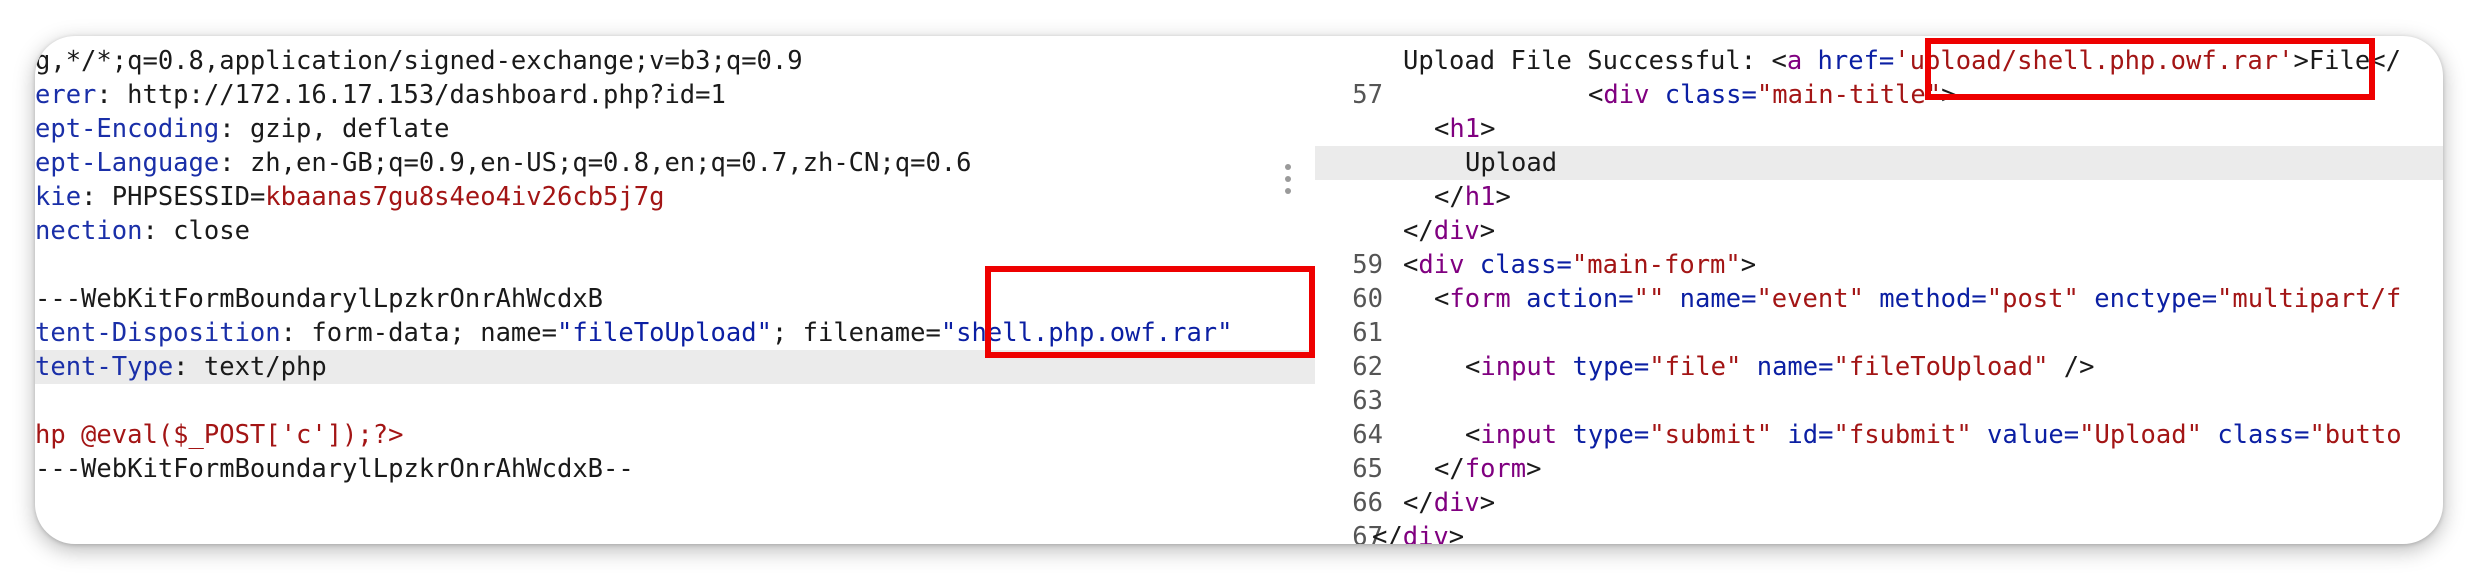 The height and width of the screenshot is (574, 2468). Describe the element at coordinates (1879, 247) in the screenshot. I see `response-line: 59 </div>` at that location.